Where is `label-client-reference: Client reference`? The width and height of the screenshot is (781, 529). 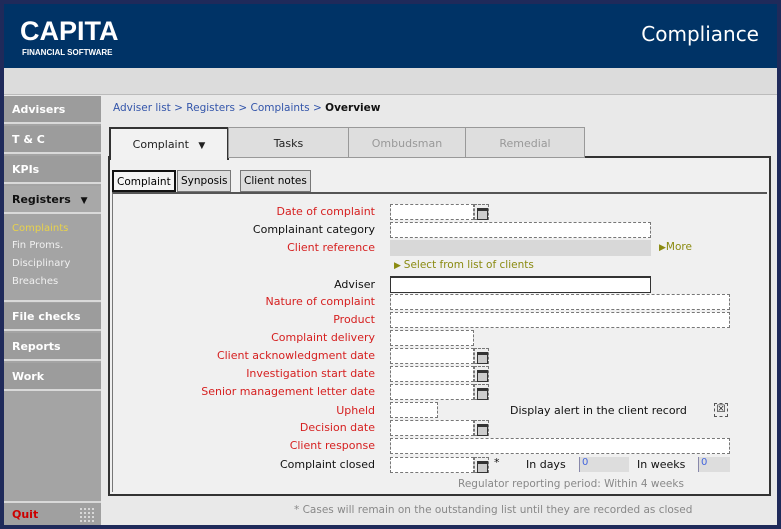
label-client-reference: Client reference is located at coordinates (331, 247).